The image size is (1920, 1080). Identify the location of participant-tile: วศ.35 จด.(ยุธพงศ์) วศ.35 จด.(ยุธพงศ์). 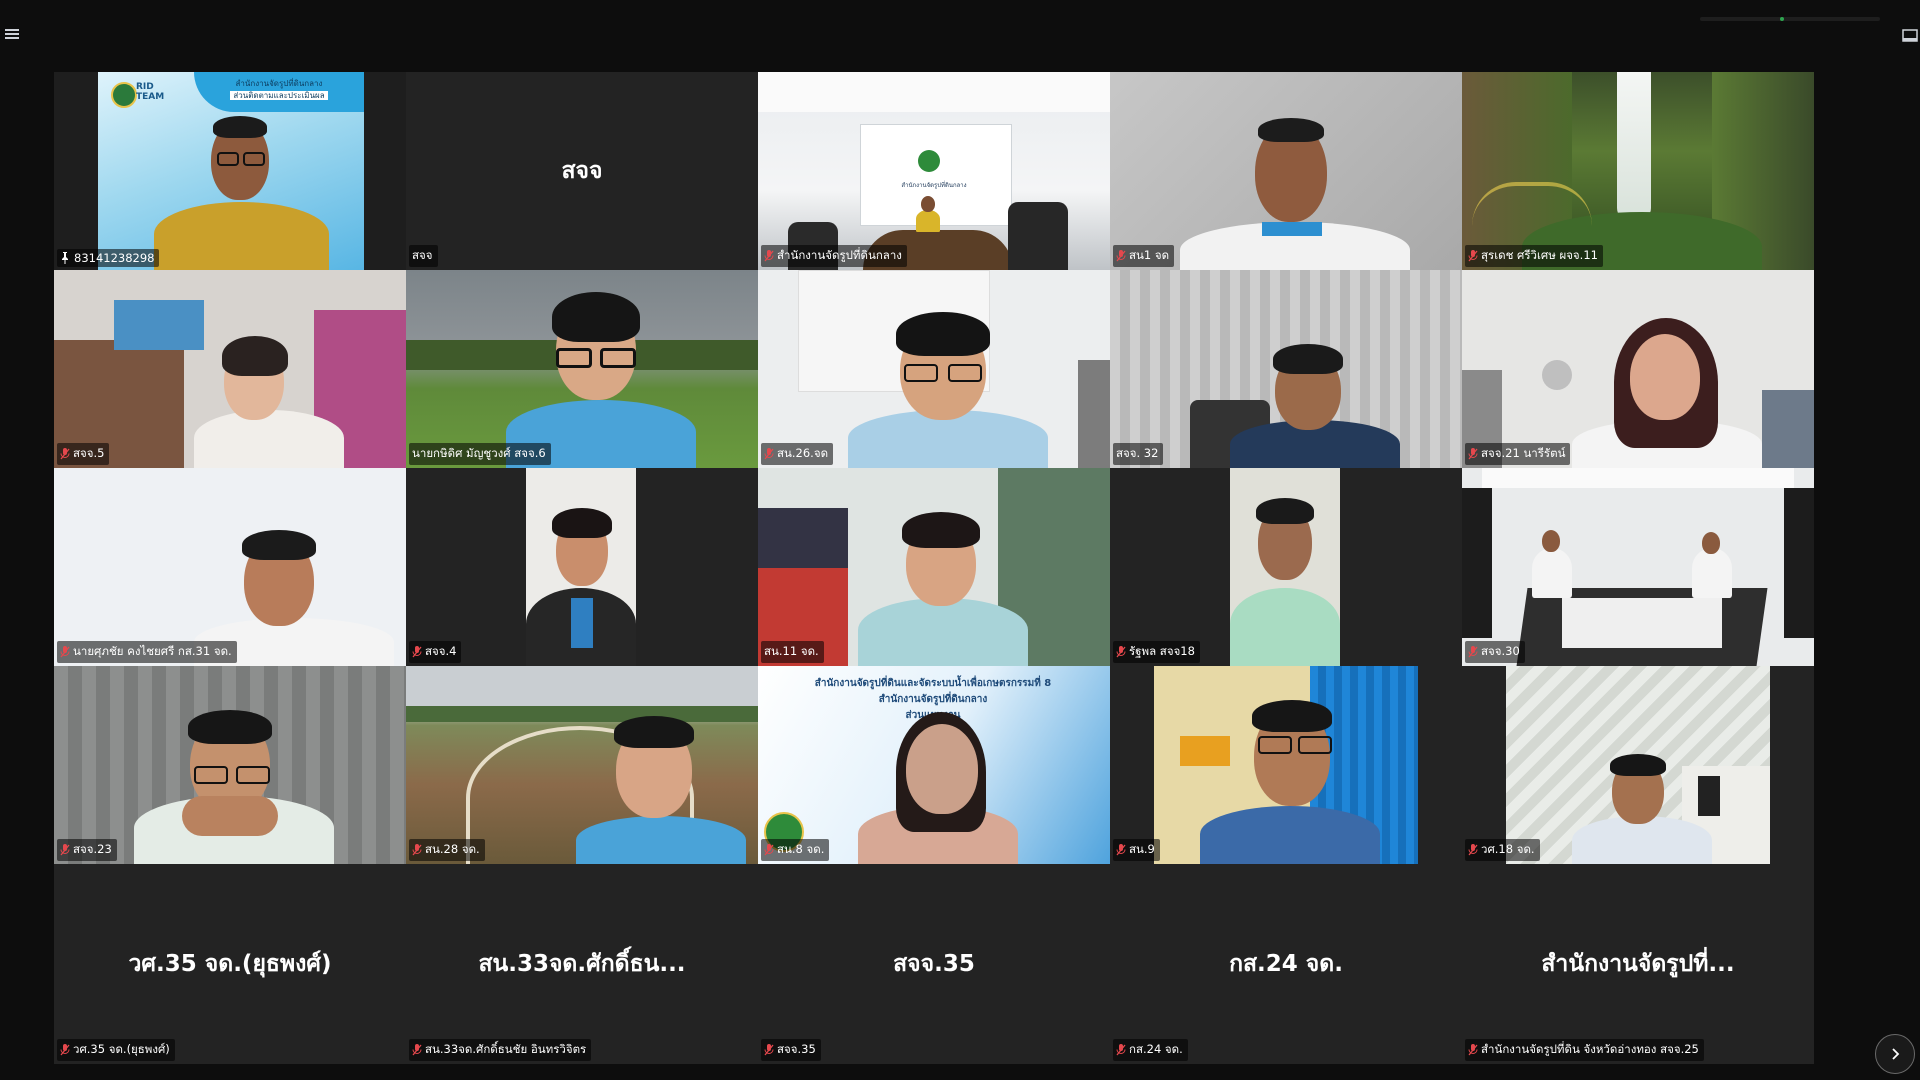
(230, 964).